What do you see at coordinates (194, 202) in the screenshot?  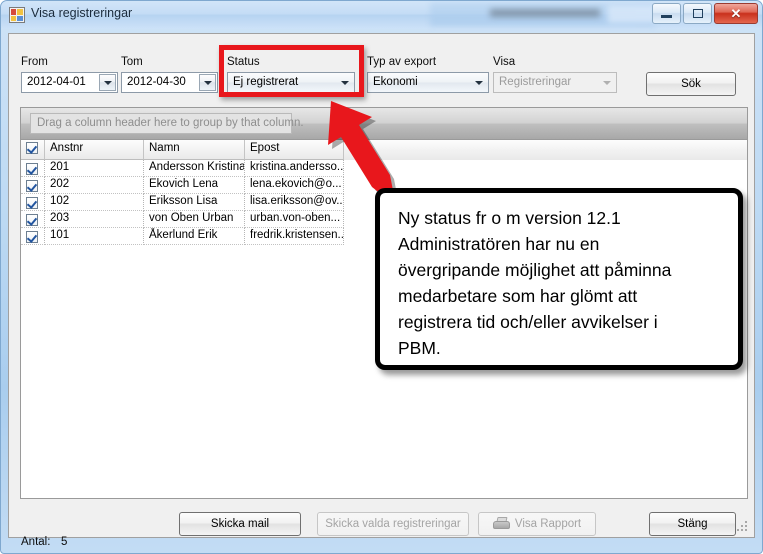 I see `cell-namn: Eriksson Lisa` at bounding box center [194, 202].